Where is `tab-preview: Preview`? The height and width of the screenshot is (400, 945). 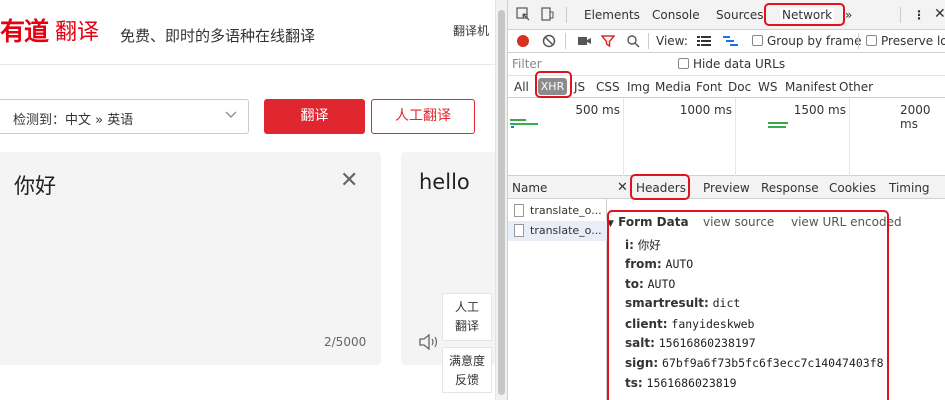
tab-preview: Preview is located at coordinates (726, 188).